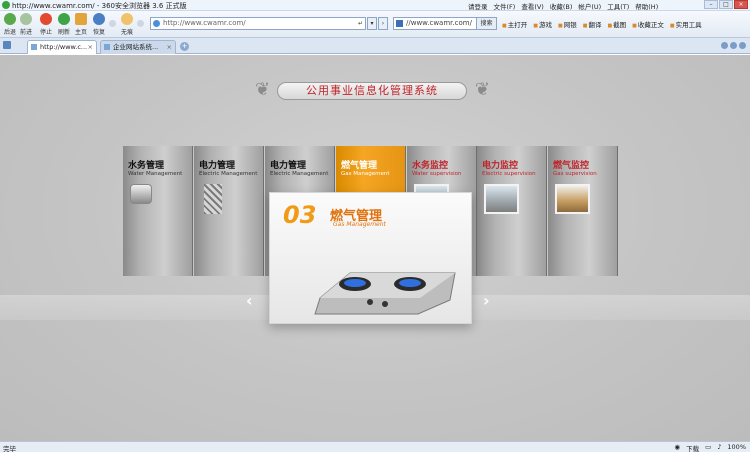 This screenshot has width=750, height=453. Describe the element at coordinates (437, 174) in the screenshot. I see `panel-subtitle: Water supervision` at that location.